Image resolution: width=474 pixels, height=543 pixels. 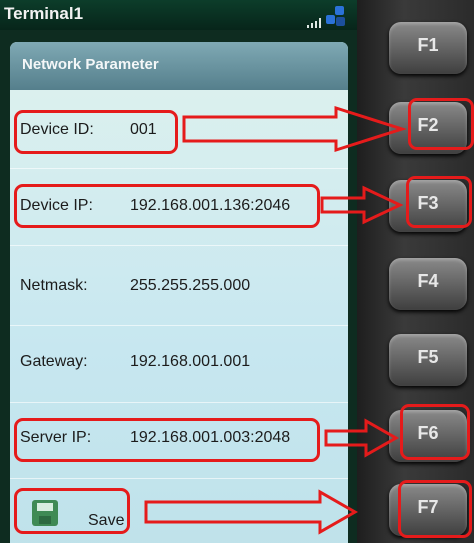 I want to click on f2-highlight, so click(x=441, y=124).